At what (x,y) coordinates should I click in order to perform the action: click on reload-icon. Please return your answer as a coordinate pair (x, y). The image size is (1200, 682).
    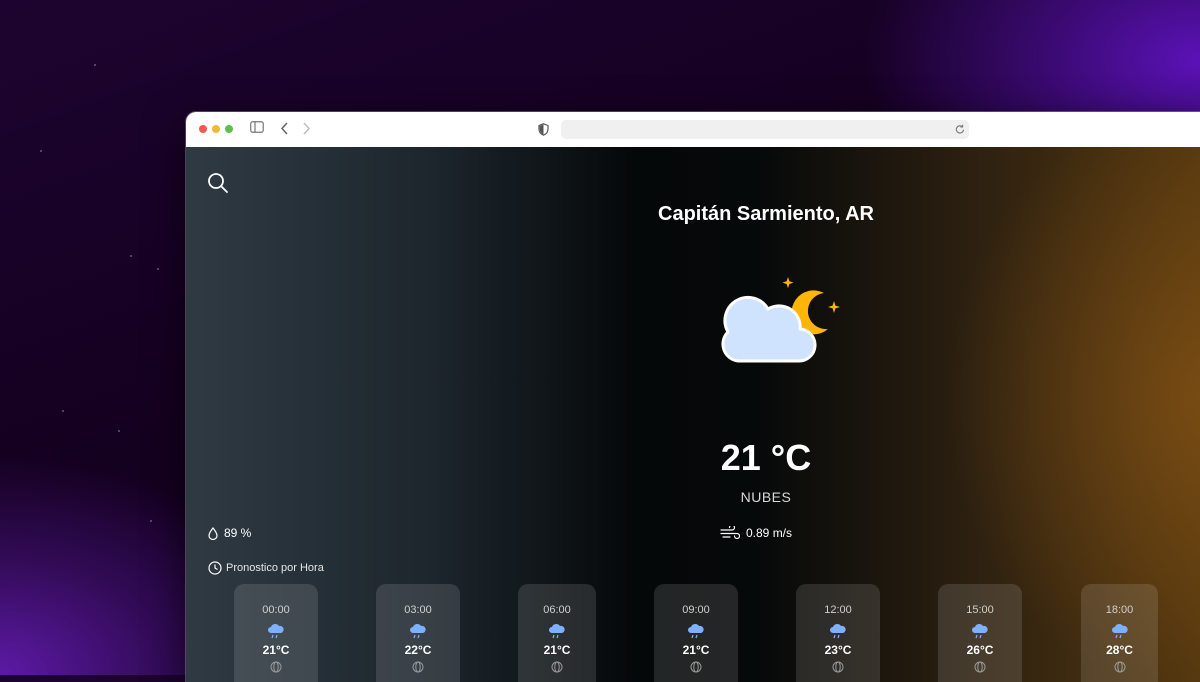
    Looking at the image, I should click on (960, 129).